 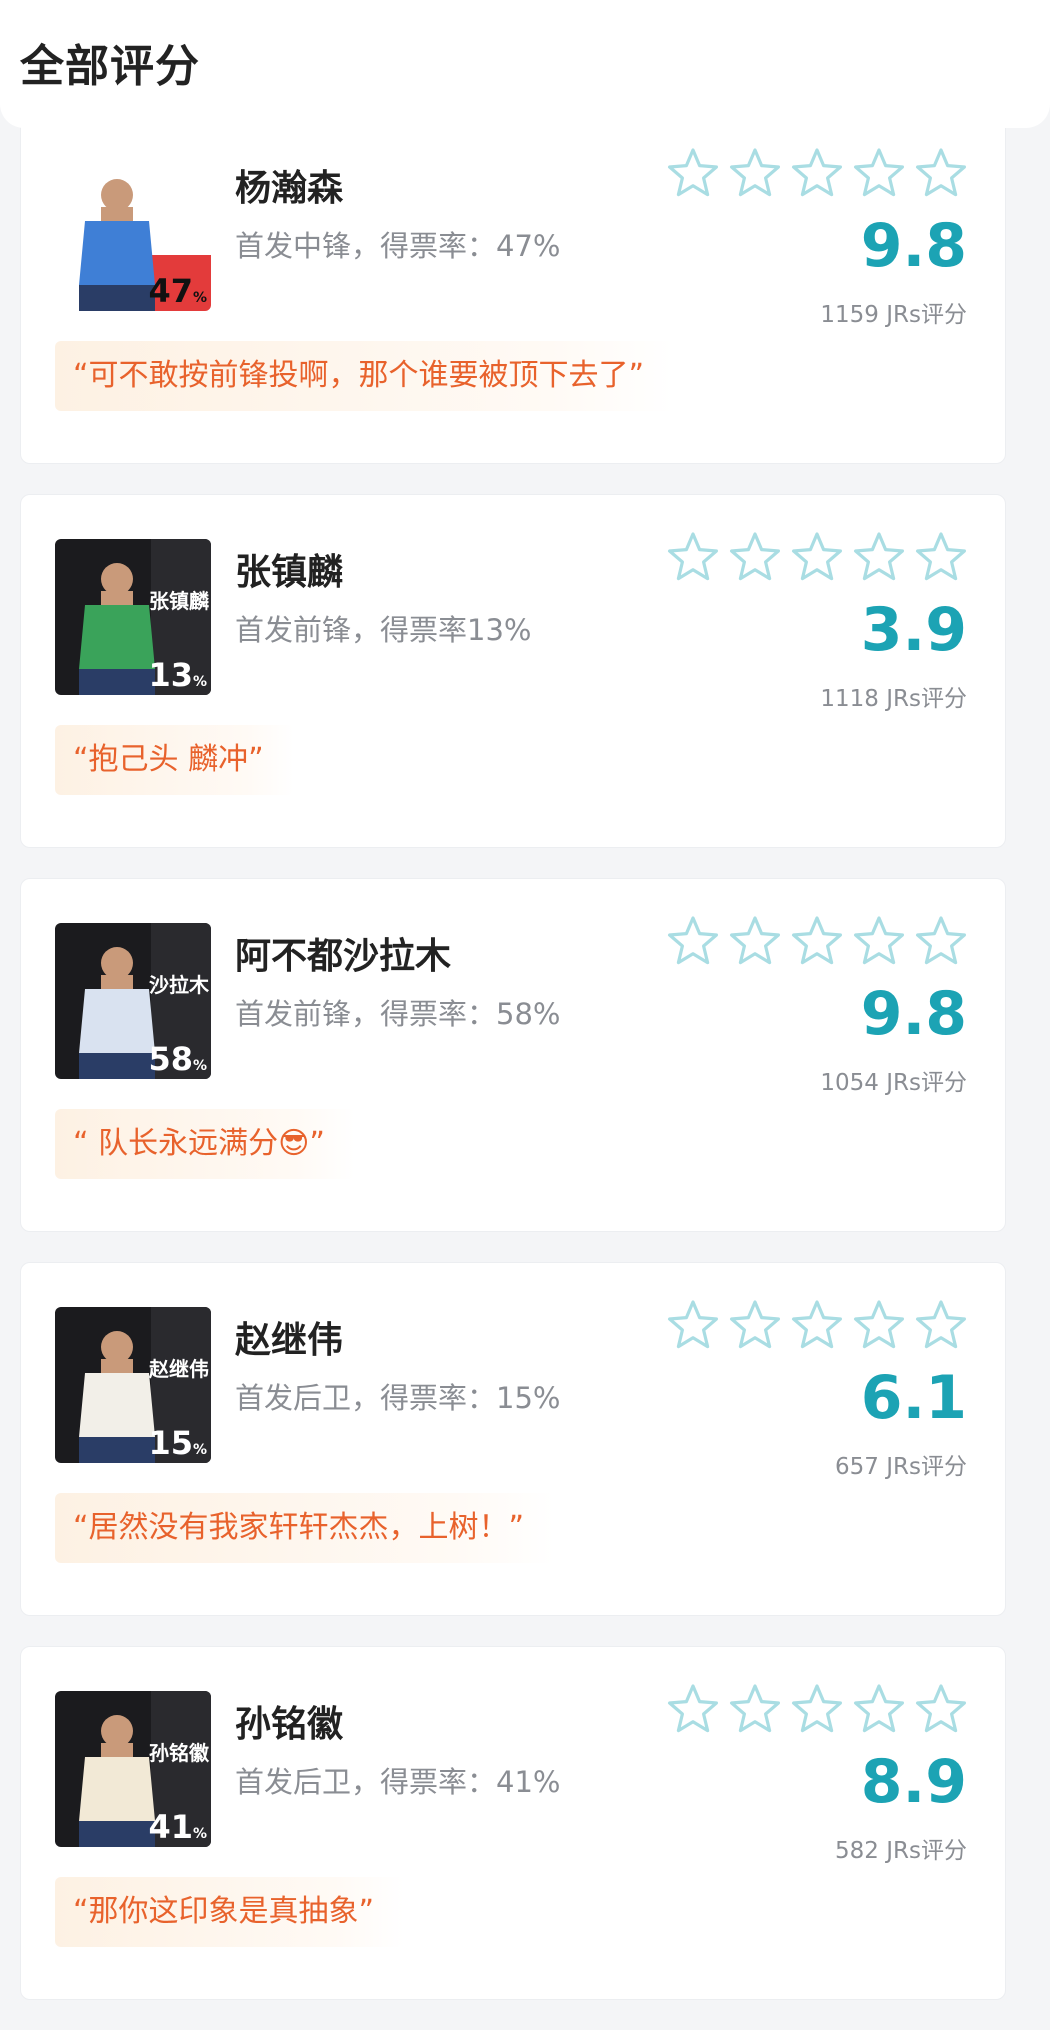 I want to click on top-comment: “抱己头 麟冲”, so click(x=174, y=760).